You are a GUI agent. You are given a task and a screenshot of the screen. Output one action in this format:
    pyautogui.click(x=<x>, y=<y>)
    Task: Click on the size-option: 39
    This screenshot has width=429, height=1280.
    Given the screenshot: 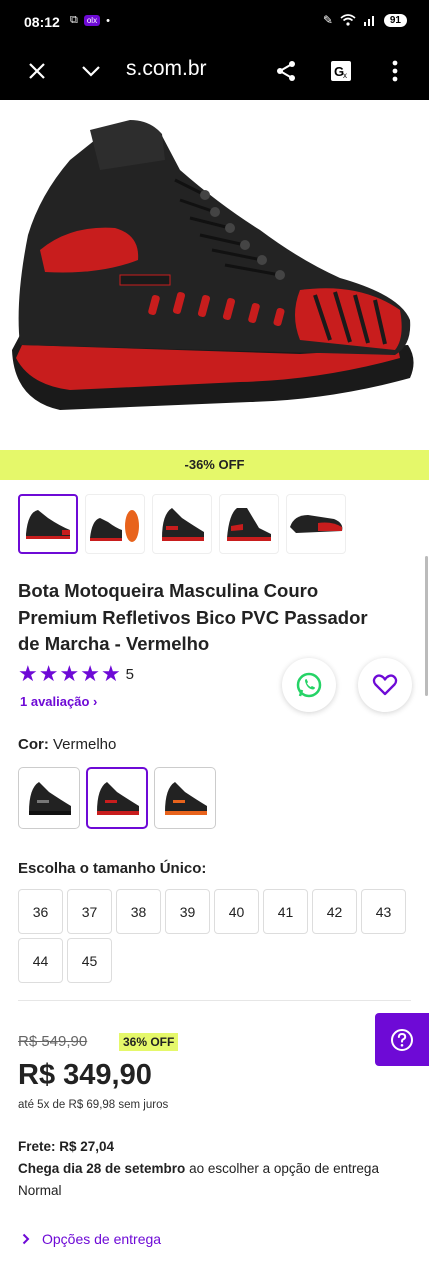 What is the action you would take?
    pyautogui.click(x=187, y=911)
    